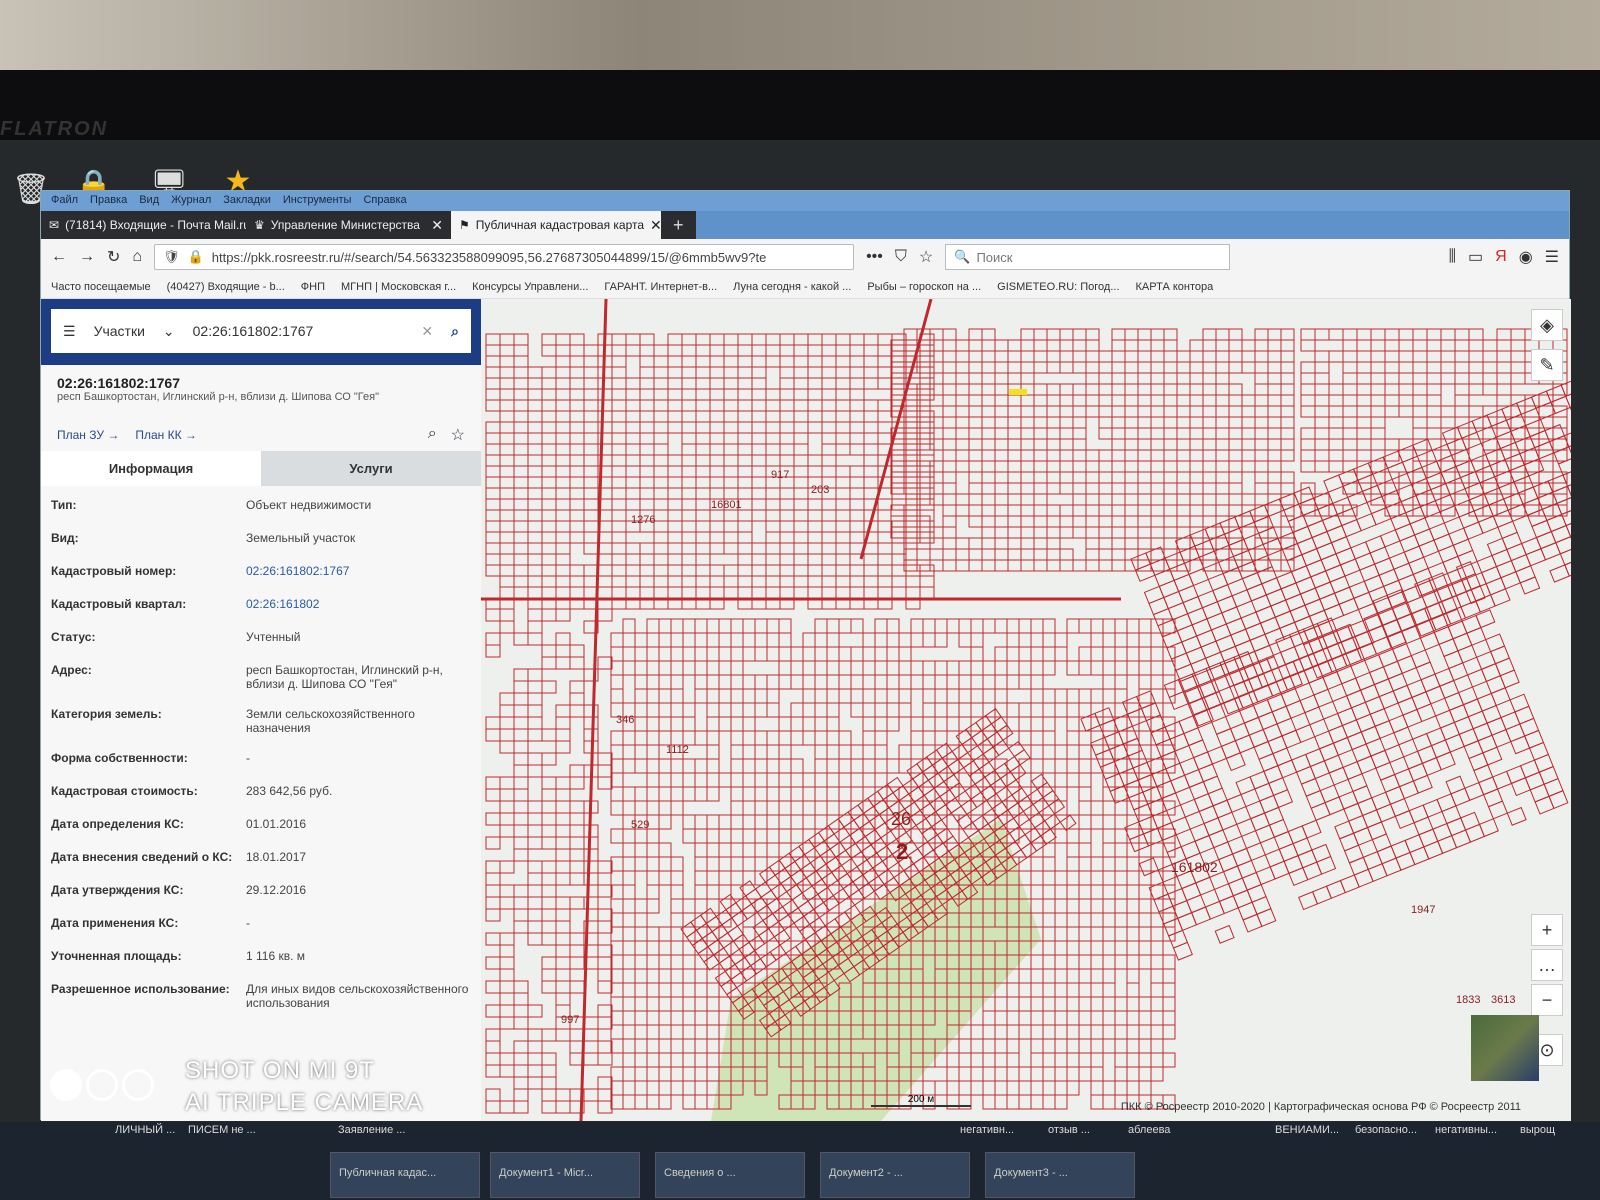  What do you see at coordinates (384, 201) in the screenshot?
I see `menu-help: Справка` at bounding box center [384, 201].